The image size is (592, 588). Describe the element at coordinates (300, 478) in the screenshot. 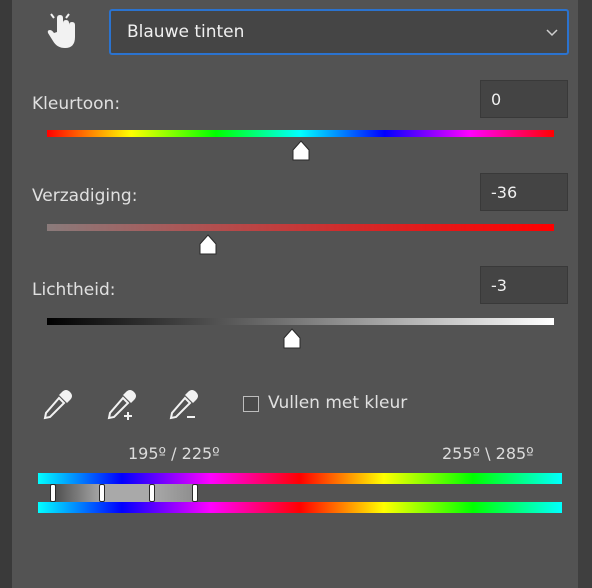

I see `input-color-spectrum` at that location.